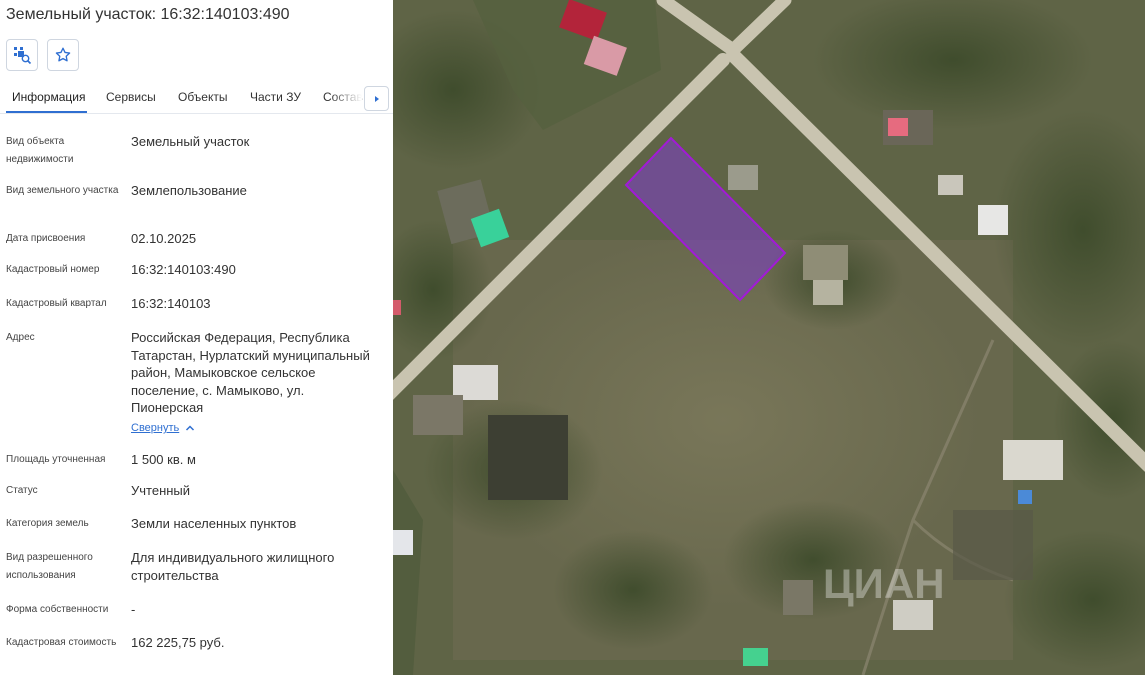 This screenshot has width=1145, height=675. I want to click on active-tab-indicator, so click(46, 112).